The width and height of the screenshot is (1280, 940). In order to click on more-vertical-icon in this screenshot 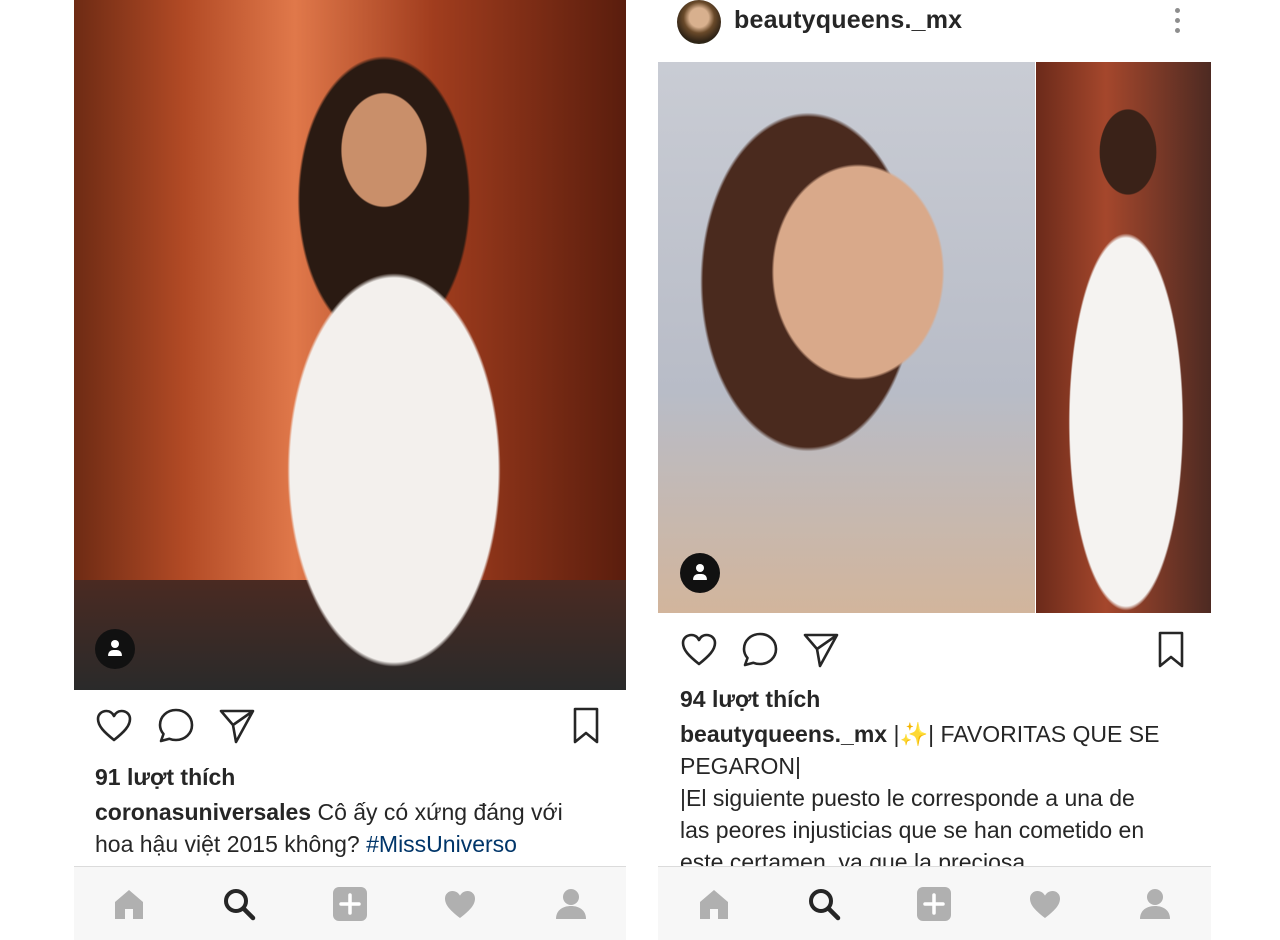, I will do `click(1177, 23)`.